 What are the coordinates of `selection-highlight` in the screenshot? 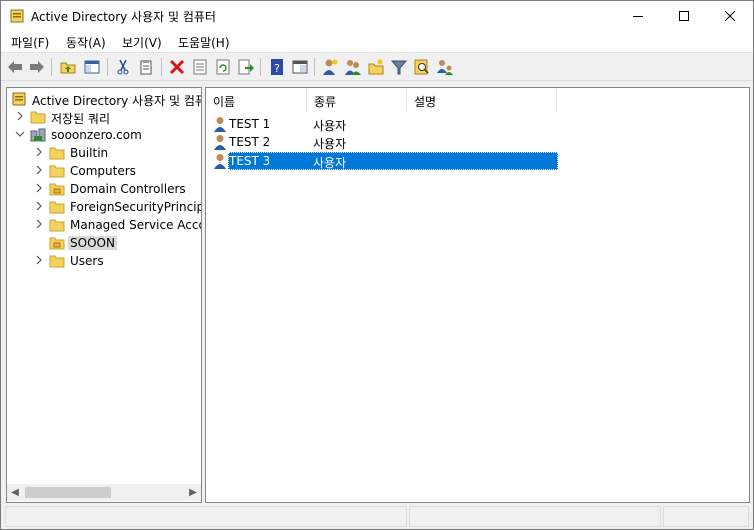 It's located at (393, 161).